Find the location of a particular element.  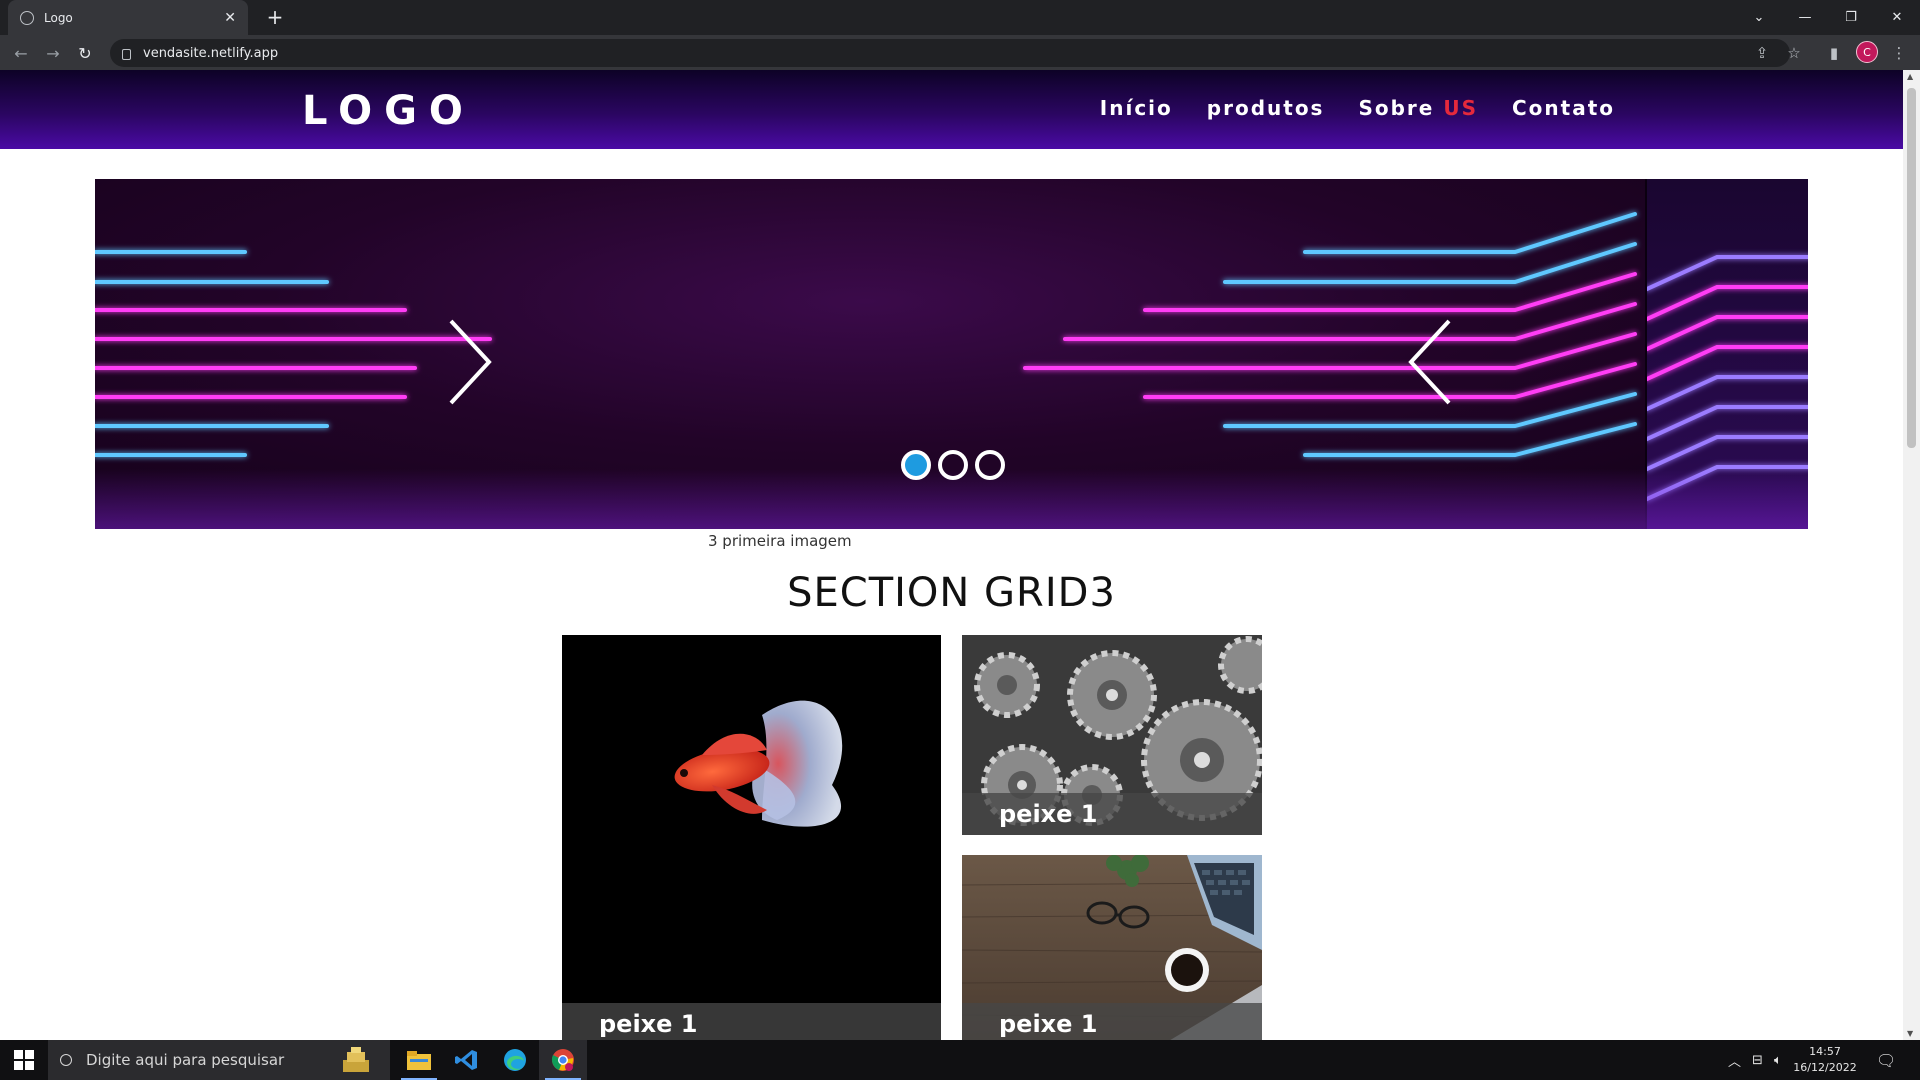

side-panel-icon: ▮ is located at coordinates (1834, 53).